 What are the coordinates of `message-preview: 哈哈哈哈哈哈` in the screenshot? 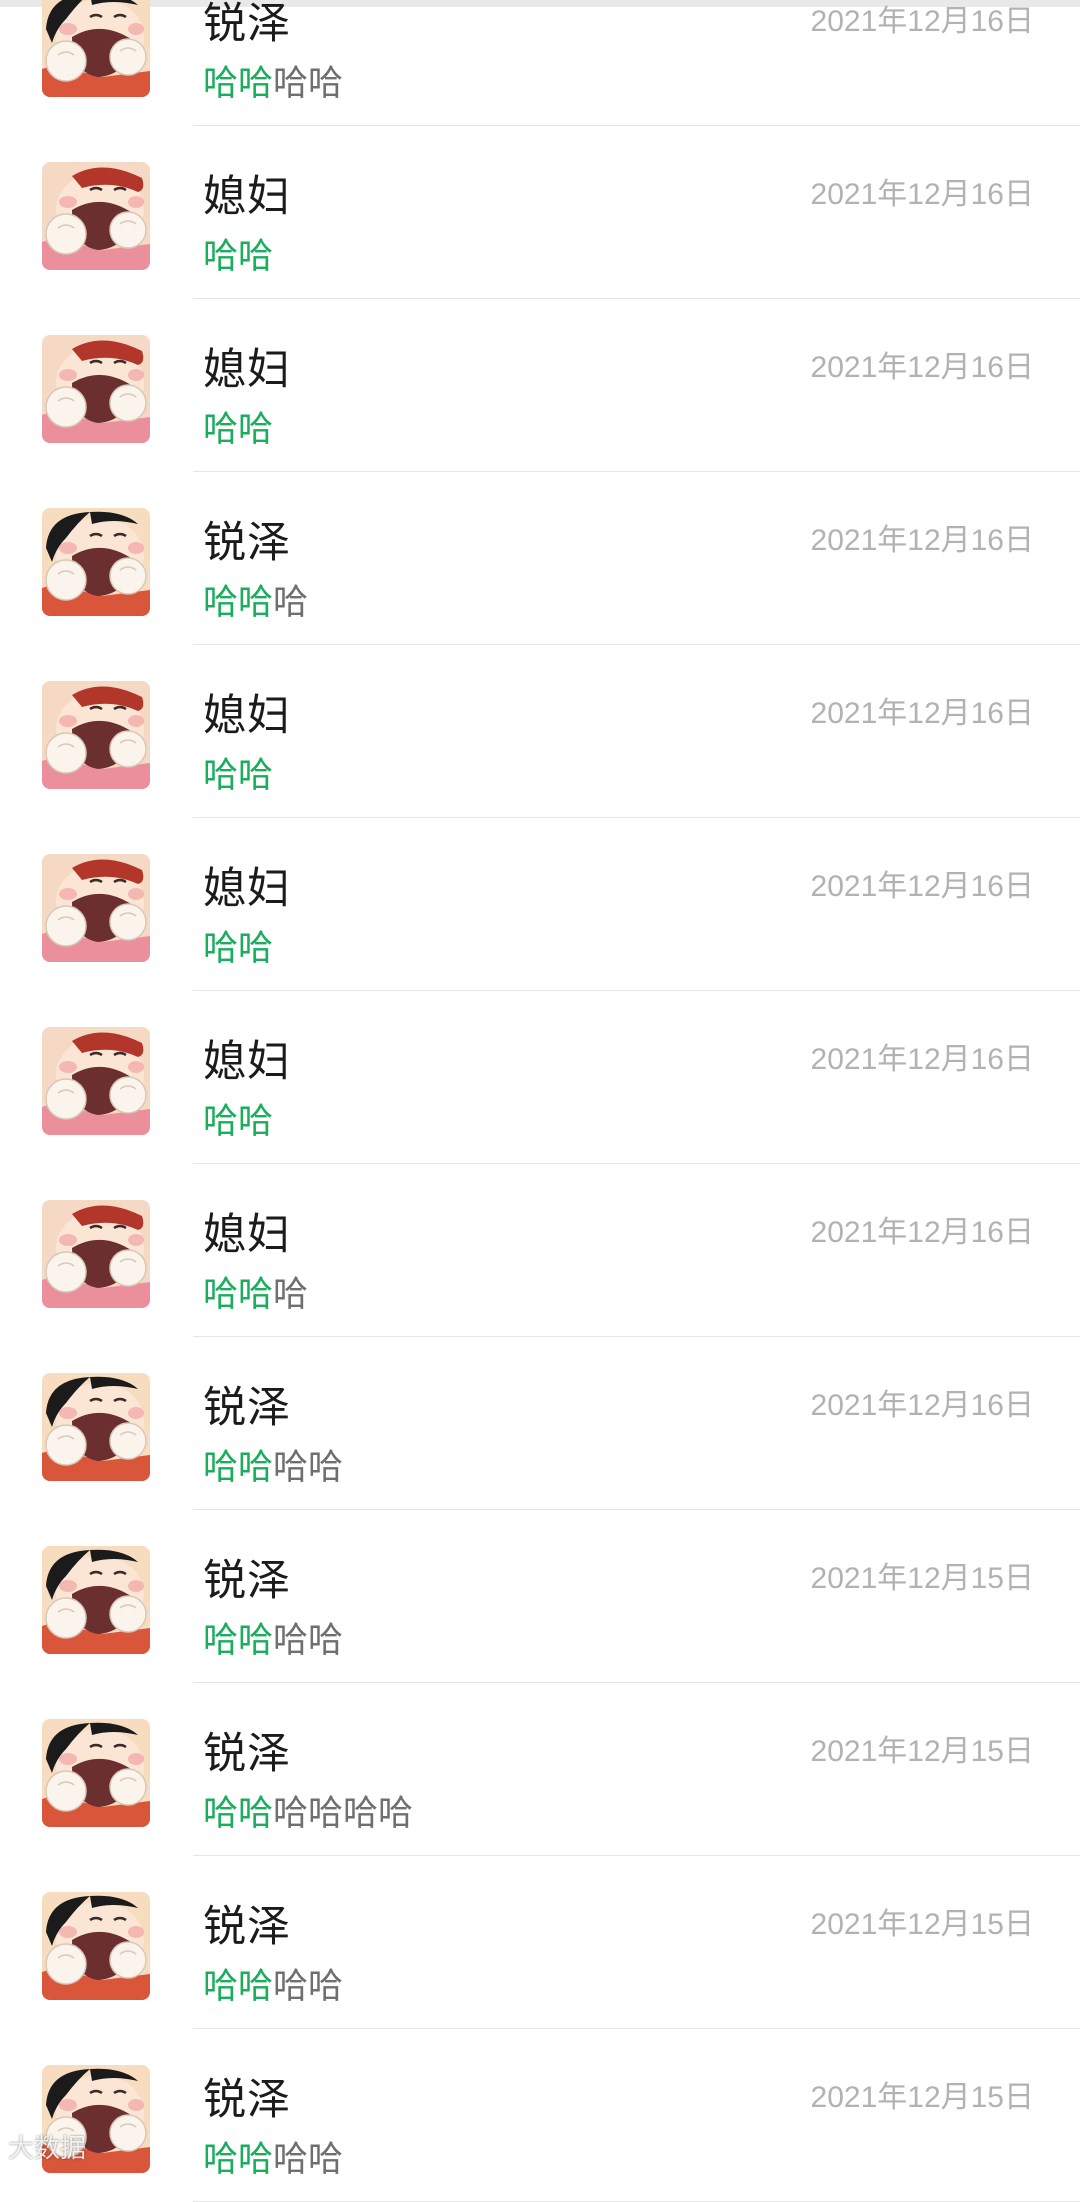 It's located at (308, 1814).